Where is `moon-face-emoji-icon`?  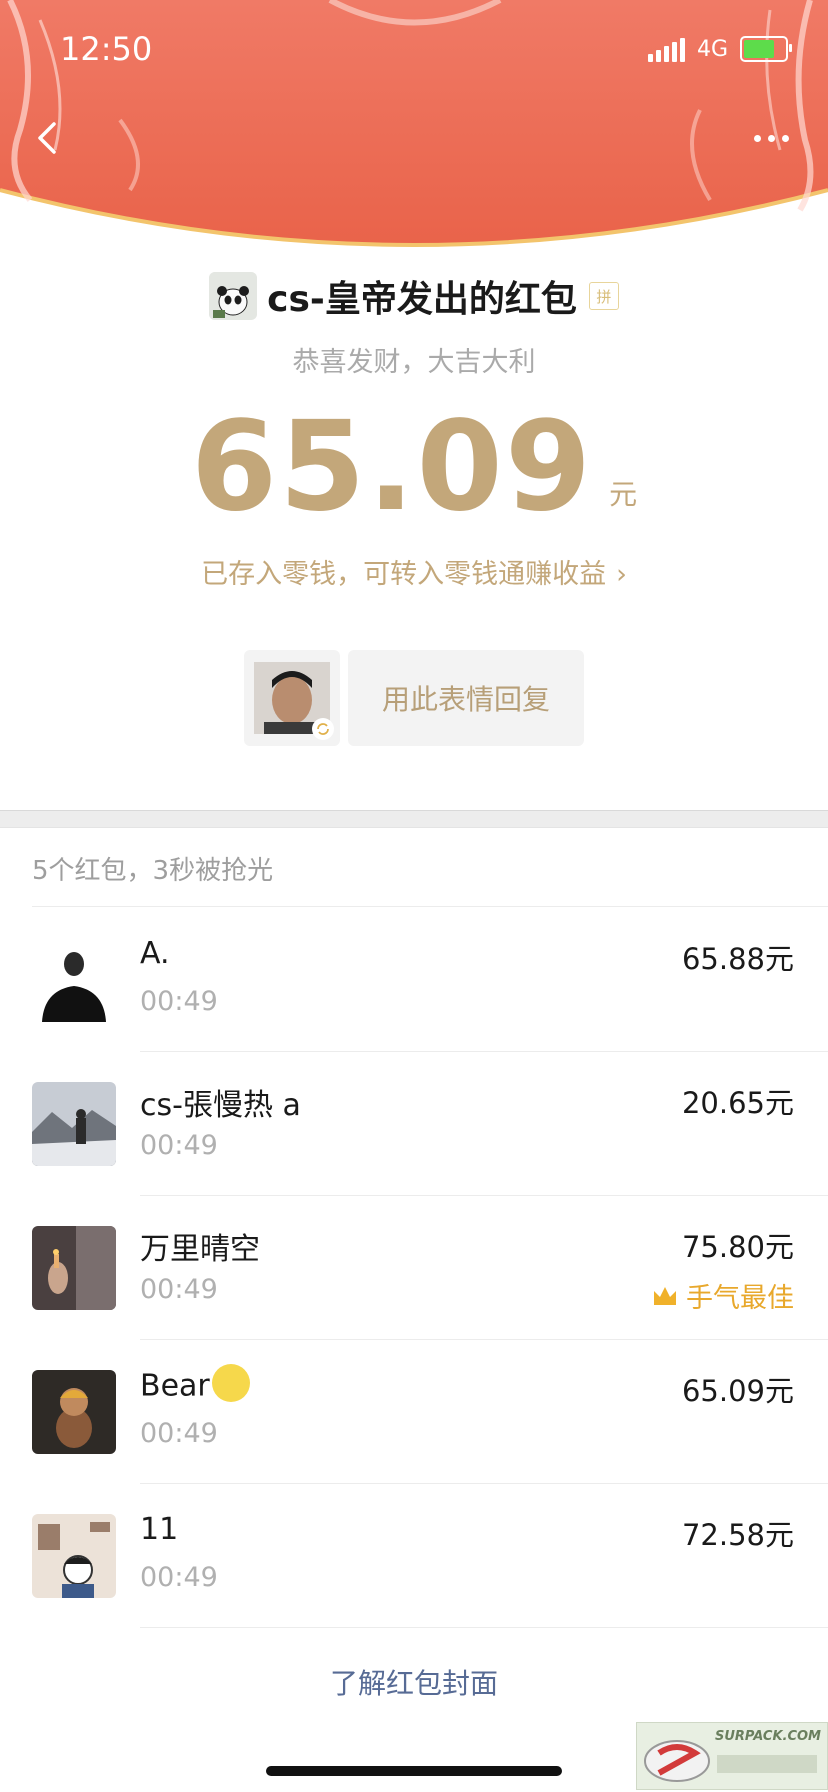 moon-face-emoji-icon is located at coordinates (230, 1383).